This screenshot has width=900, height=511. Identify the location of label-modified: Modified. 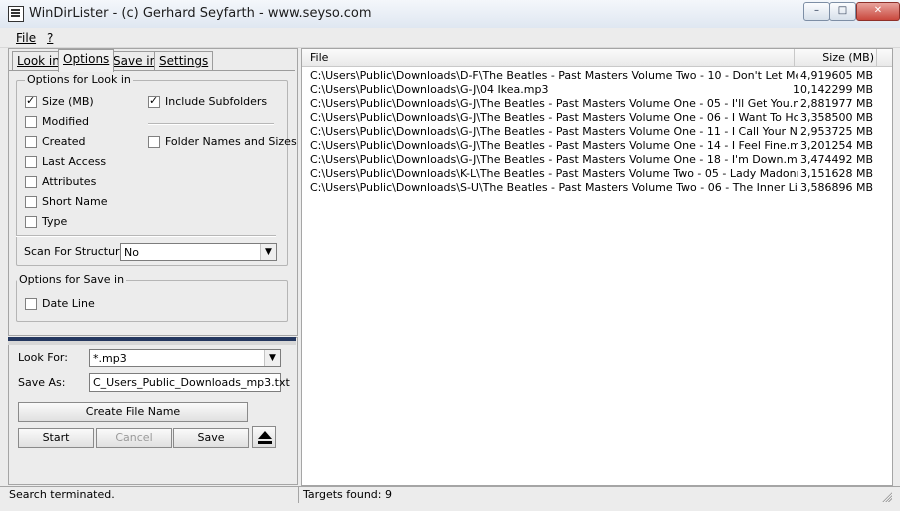
(65, 121).